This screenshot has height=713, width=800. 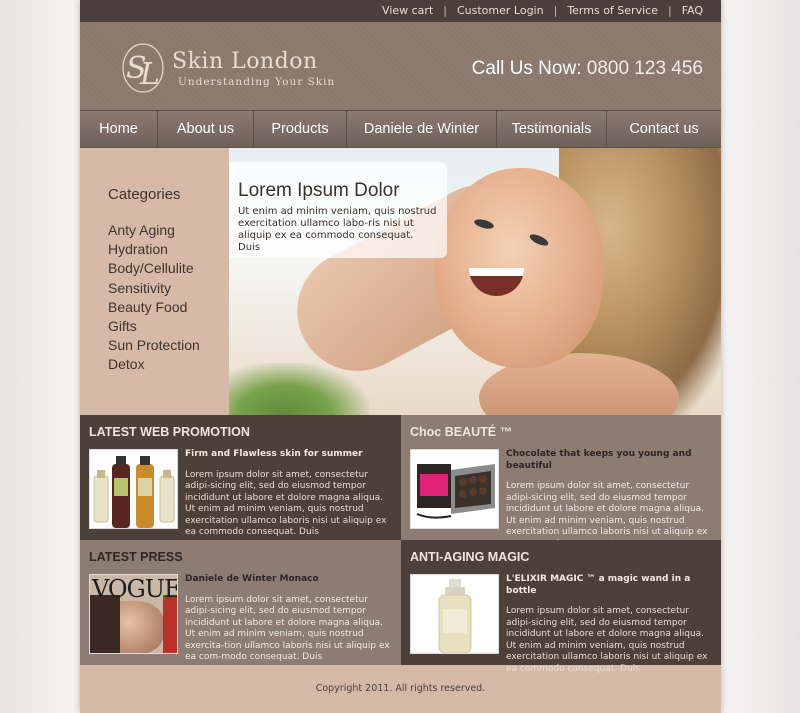 What do you see at coordinates (168, 249) in the screenshot?
I see `category-hydration: Hydration` at bounding box center [168, 249].